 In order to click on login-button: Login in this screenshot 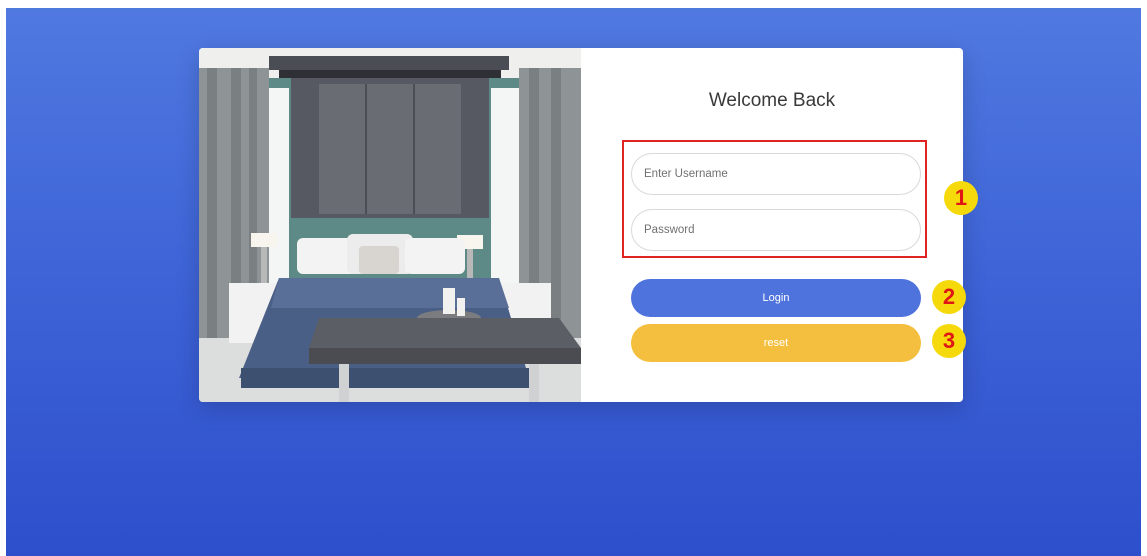, I will do `click(776, 298)`.